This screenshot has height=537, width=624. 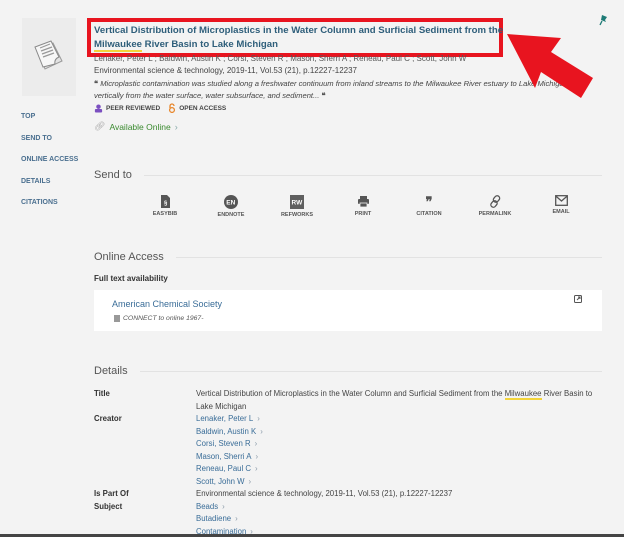 What do you see at coordinates (396, 507) in the screenshot?
I see `subject-link: Beads ›` at bounding box center [396, 507].